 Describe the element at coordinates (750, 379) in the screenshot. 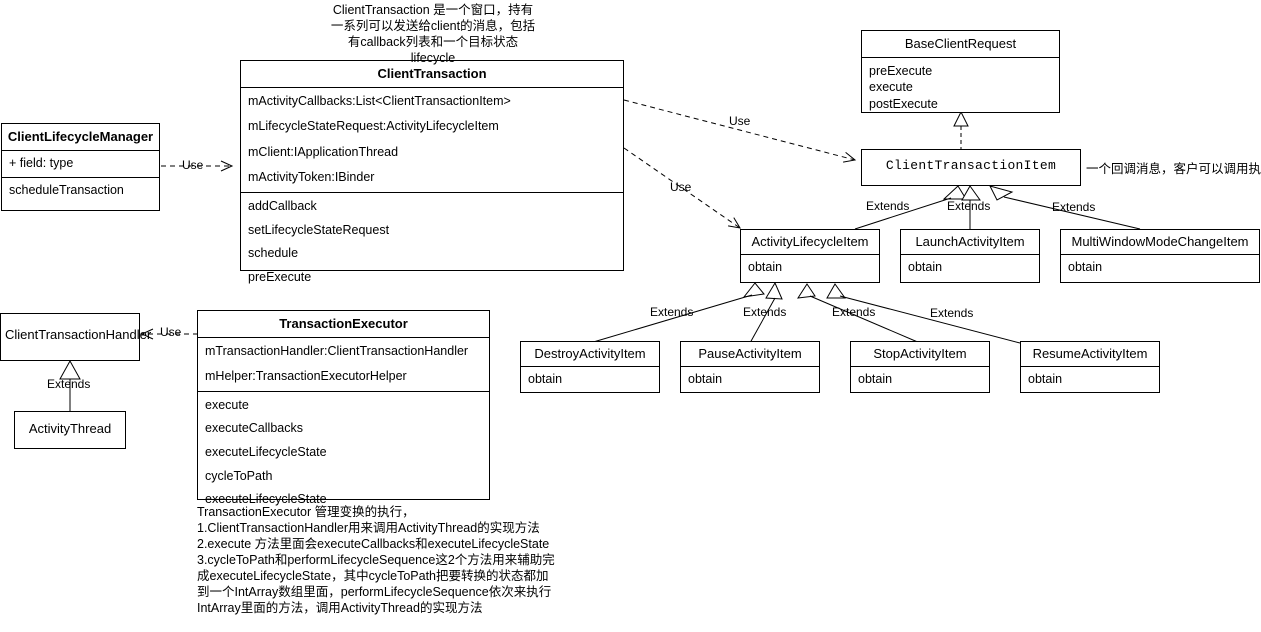

I see `class-operations-pause-activity-item: obtain` at that location.